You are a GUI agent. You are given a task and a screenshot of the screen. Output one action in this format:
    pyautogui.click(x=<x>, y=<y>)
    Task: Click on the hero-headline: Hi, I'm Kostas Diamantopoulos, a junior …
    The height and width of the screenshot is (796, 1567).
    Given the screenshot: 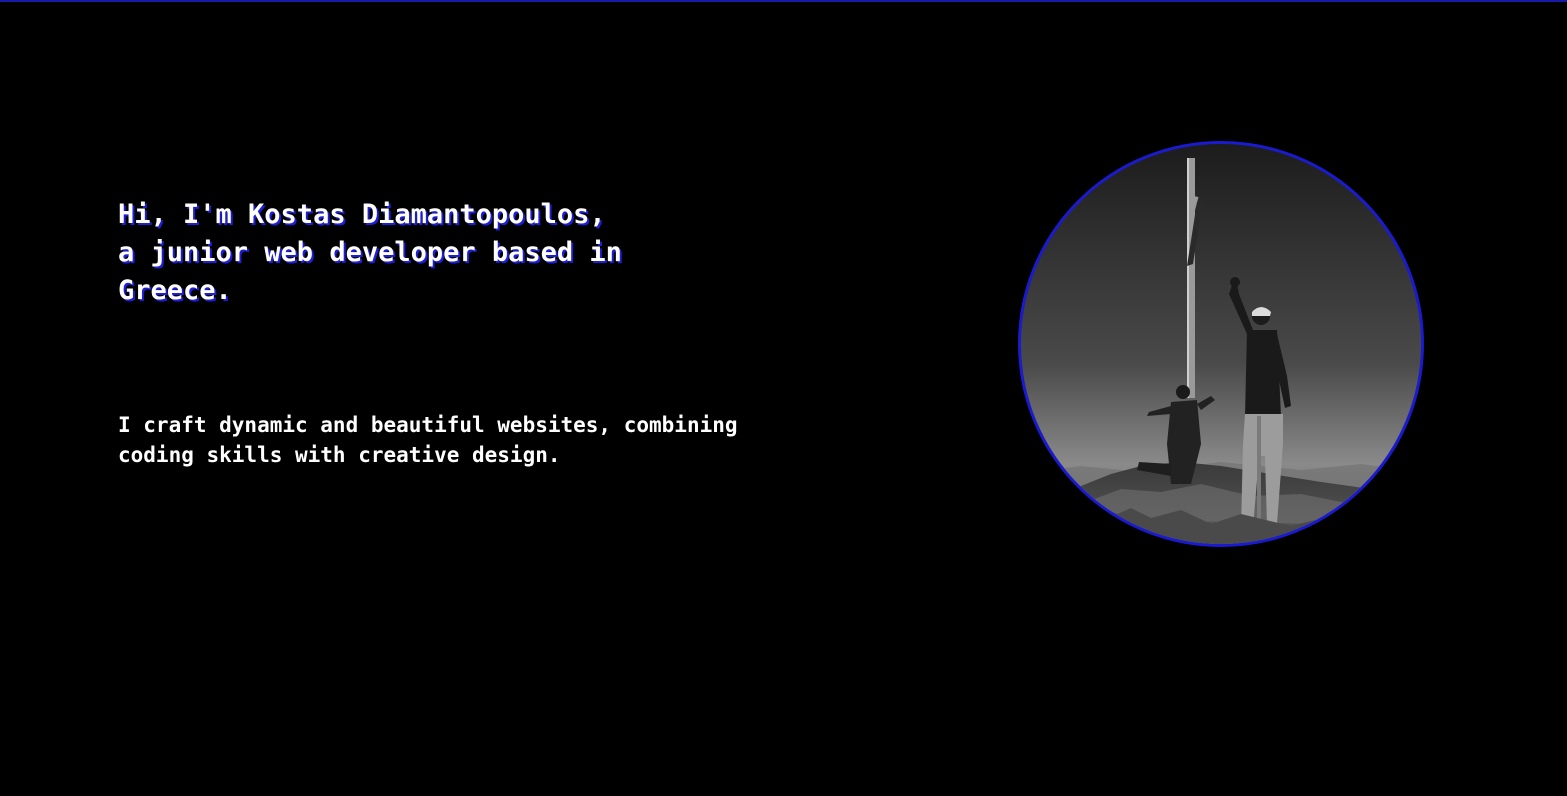 What is the action you would take?
    pyautogui.click(x=370, y=252)
    